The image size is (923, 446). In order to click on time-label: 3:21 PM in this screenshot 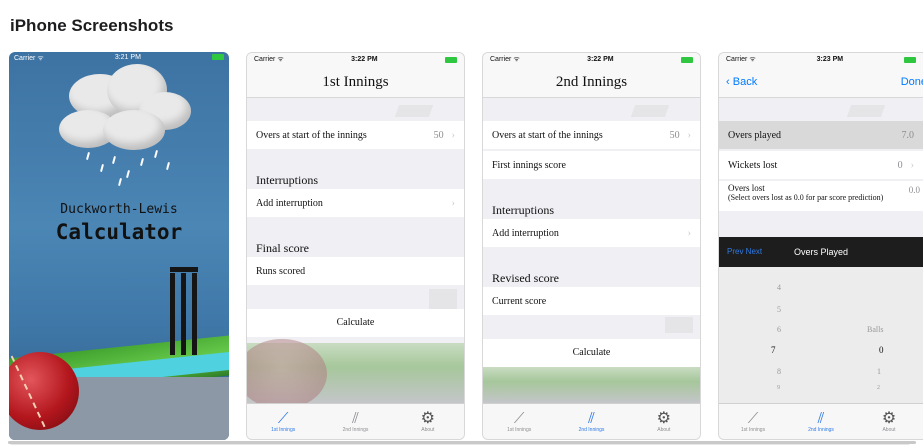, I will do `click(127, 57)`.